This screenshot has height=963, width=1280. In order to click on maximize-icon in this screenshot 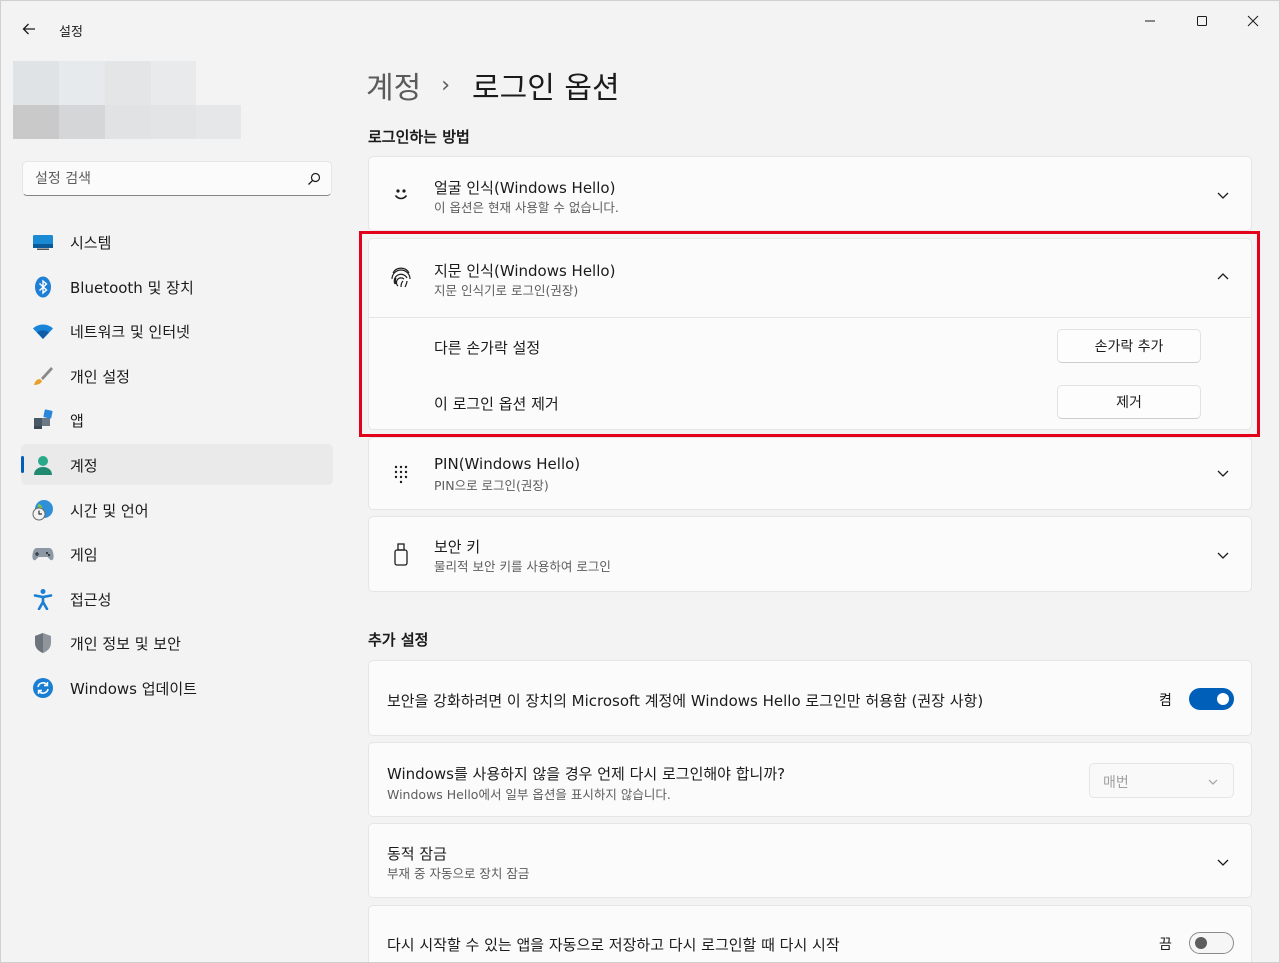, I will do `click(1202, 21)`.